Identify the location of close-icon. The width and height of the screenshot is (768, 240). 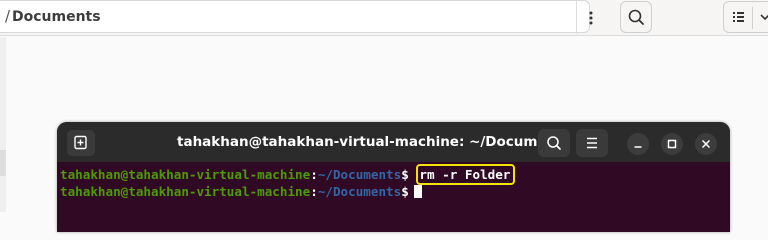
(706, 144).